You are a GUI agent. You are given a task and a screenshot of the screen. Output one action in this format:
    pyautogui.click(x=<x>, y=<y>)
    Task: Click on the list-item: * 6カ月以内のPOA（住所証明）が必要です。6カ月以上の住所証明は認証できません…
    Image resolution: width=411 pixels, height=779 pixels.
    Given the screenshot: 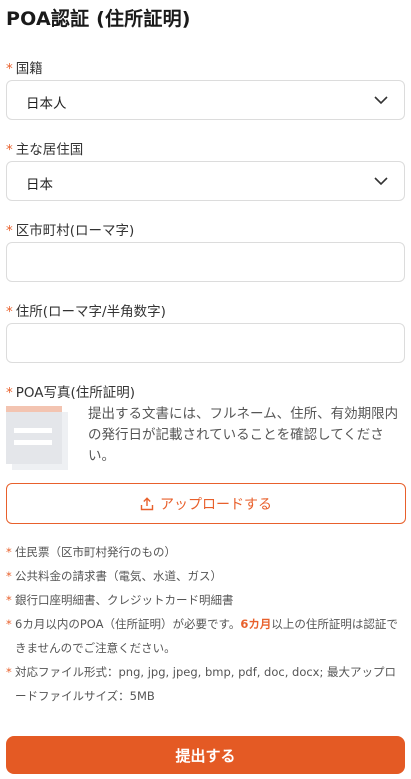 What is the action you would take?
    pyautogui.click(x=202, y=636)
    